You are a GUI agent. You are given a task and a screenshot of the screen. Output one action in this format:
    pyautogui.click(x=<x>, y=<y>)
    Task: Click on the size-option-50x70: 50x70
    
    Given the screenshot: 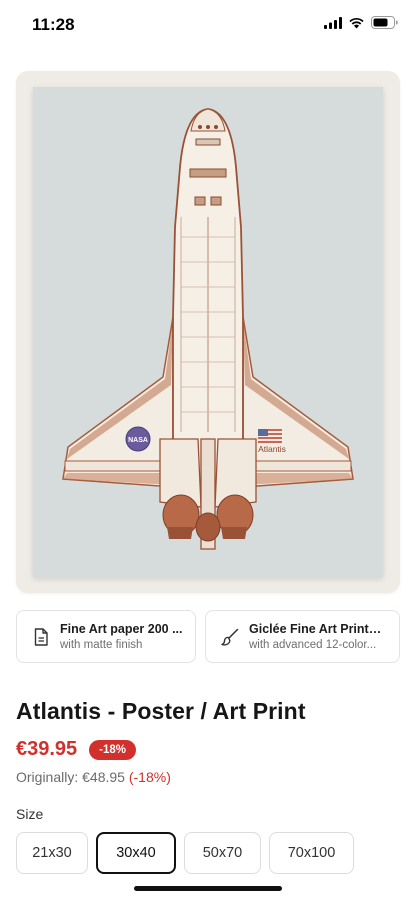 What is the action you would take?
    pyautogui.click(x=222, y=853)
    